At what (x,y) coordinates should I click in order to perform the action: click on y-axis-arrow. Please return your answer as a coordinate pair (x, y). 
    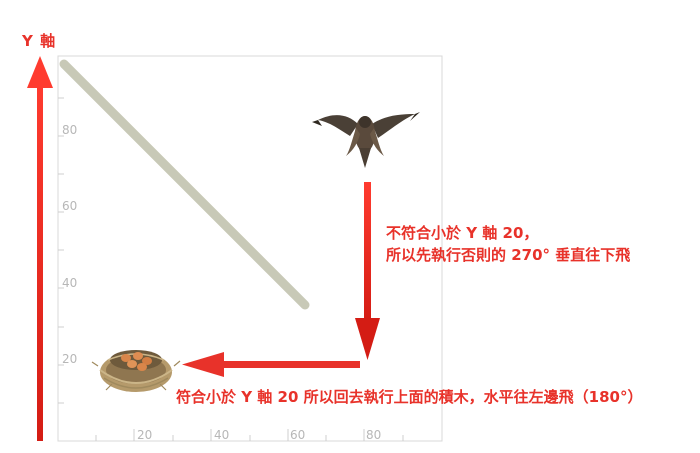
    Looking at the image, I should click on (40, 248).